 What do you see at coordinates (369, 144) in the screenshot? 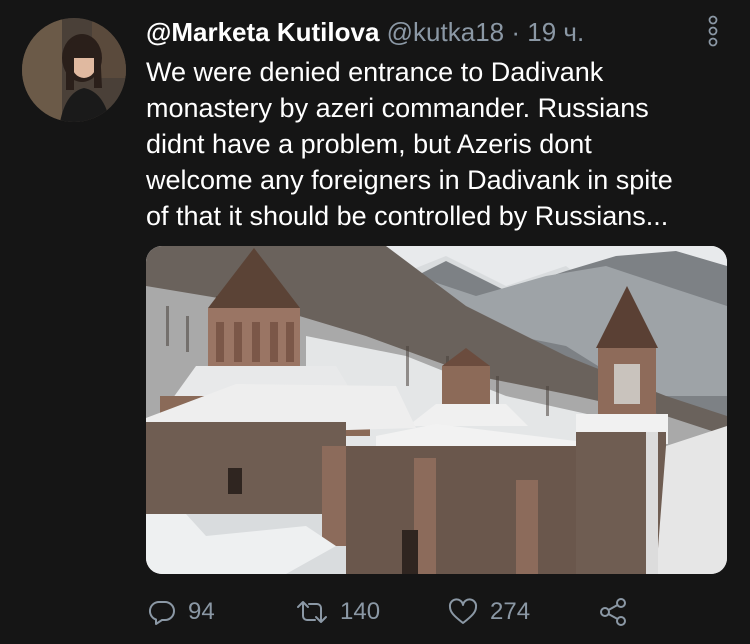
I see `tweet-text-line: didnt have a problem, but Azeris dont` at bounding box center [369, 144].